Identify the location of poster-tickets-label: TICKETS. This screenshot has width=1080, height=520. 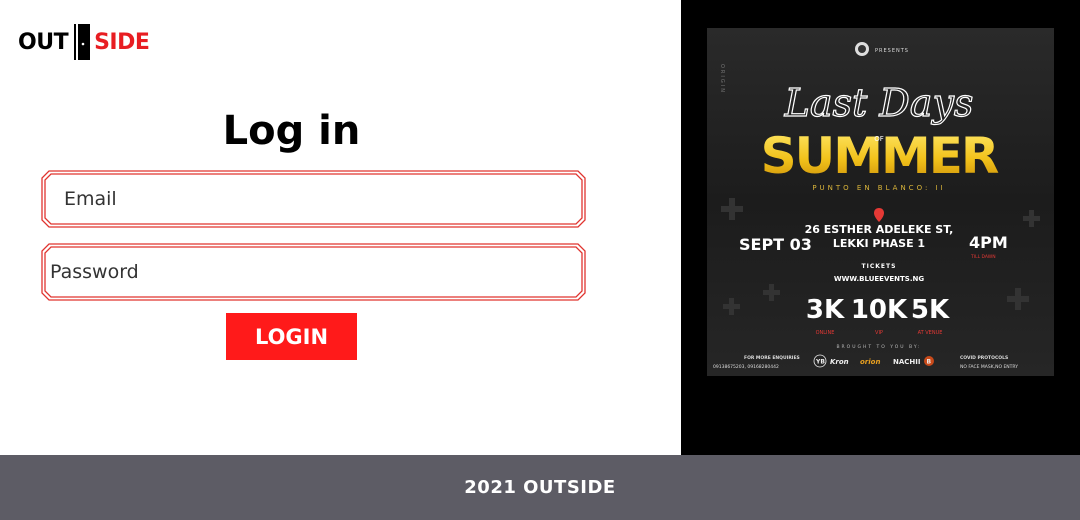
(879, 266).